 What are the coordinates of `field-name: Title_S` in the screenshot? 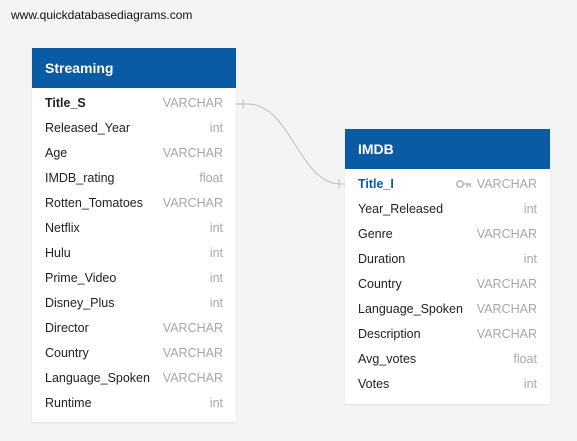 It's located at (65, 103).